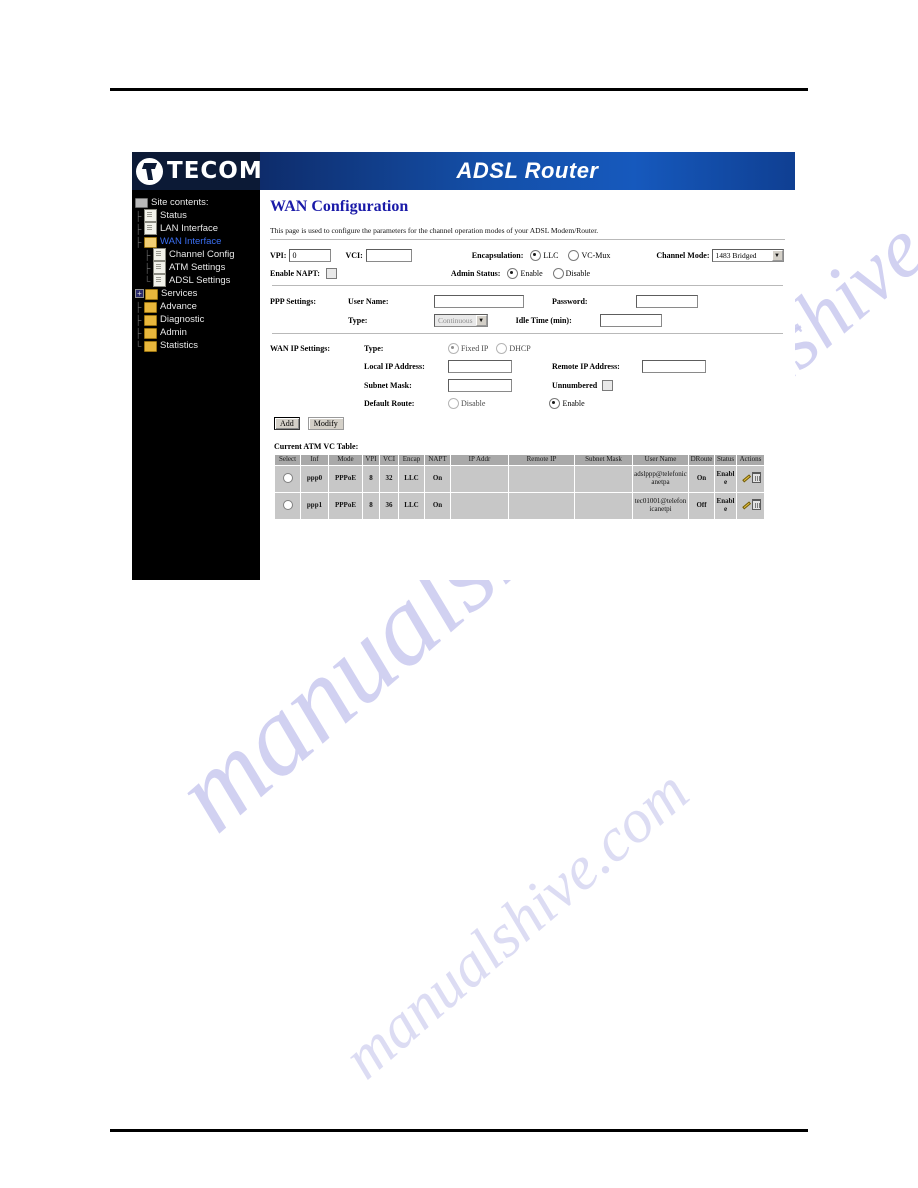 This screenshot has width=918, height=1188. What do you see at coordinates (339, 206) in the screenshot?
I see `page-title: WAN Configuration` at bounding box center [339, 206].